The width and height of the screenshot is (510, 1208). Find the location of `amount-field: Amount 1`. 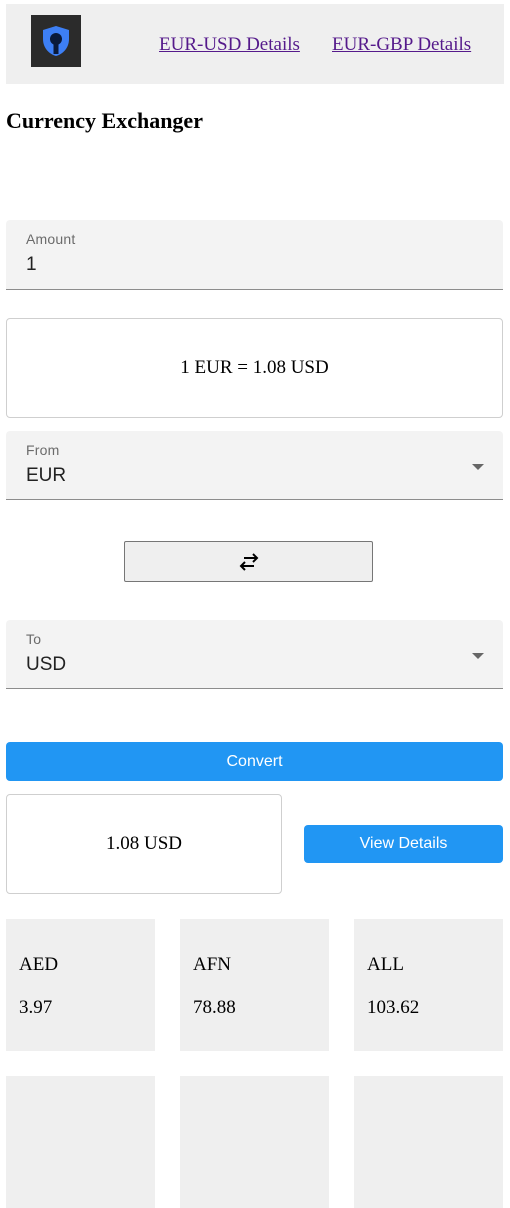

amount-field: Amount 1 is located at coordinates (254, 255).